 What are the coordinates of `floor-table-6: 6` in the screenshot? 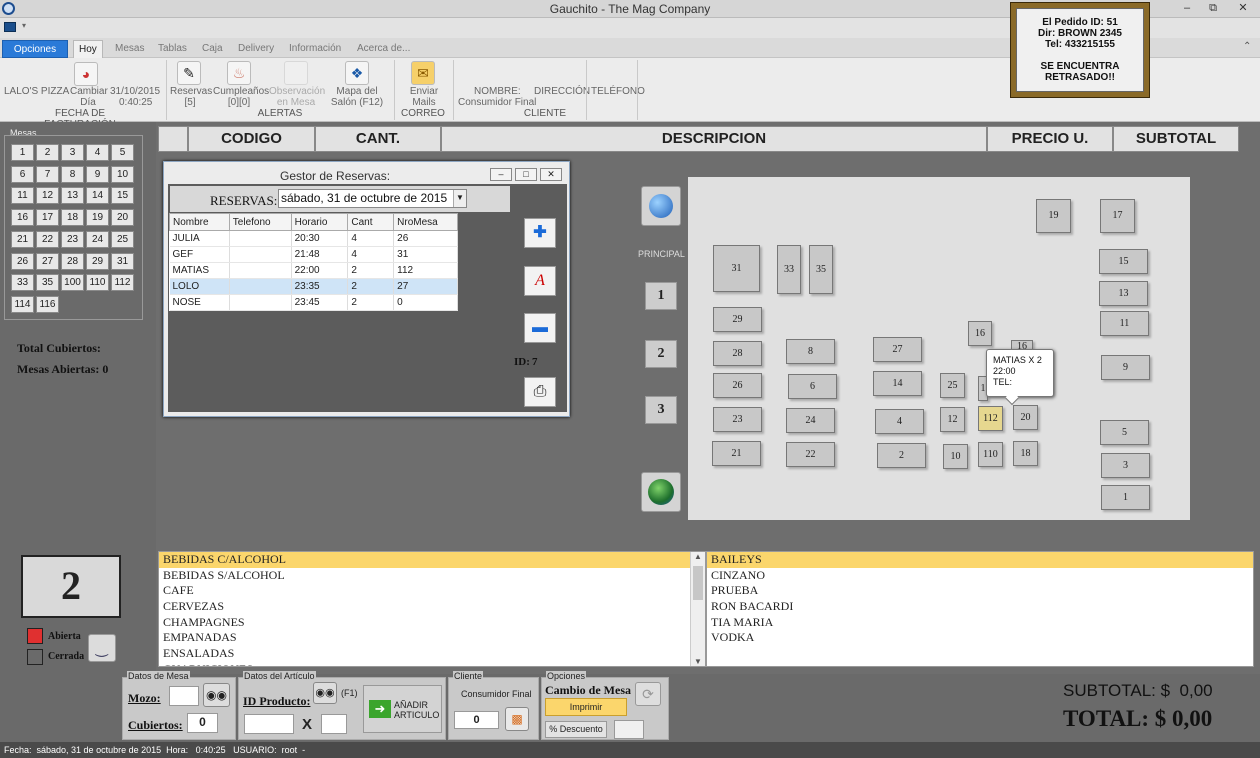 It's located at (812, 386).